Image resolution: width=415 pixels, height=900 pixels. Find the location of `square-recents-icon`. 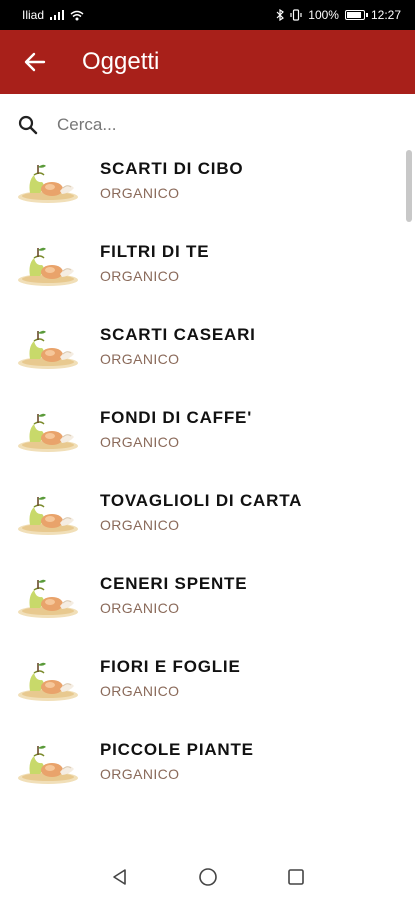

square-recents-icon is located at coordinates (295, 877).